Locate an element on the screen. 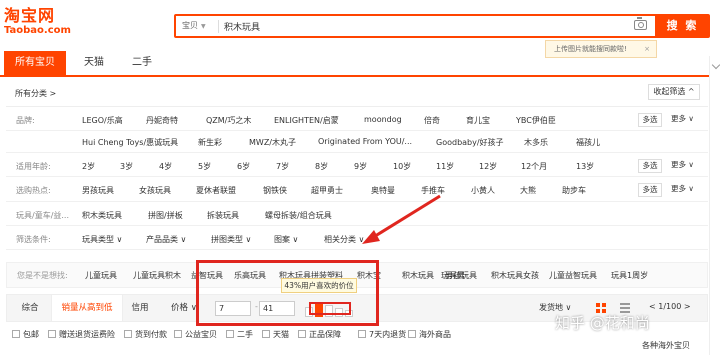 This screenshot has height=355, width=720. filter-value: 木多乐 is located at coordinates (536, 142).